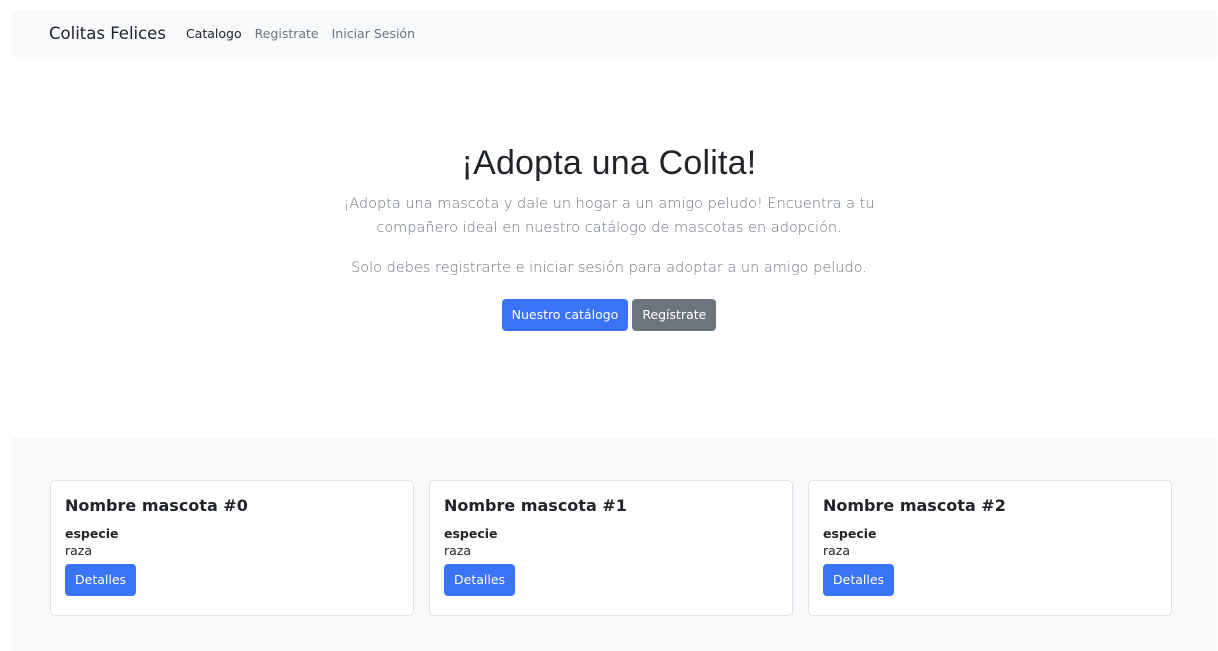 This screenshot has height=651, width=1218. What do you see at coordinates (373, 33) in the screenshot?
I see `nav-link-iniciar-sesion: Iniciar Sesión` at bounding box center [373, 33].